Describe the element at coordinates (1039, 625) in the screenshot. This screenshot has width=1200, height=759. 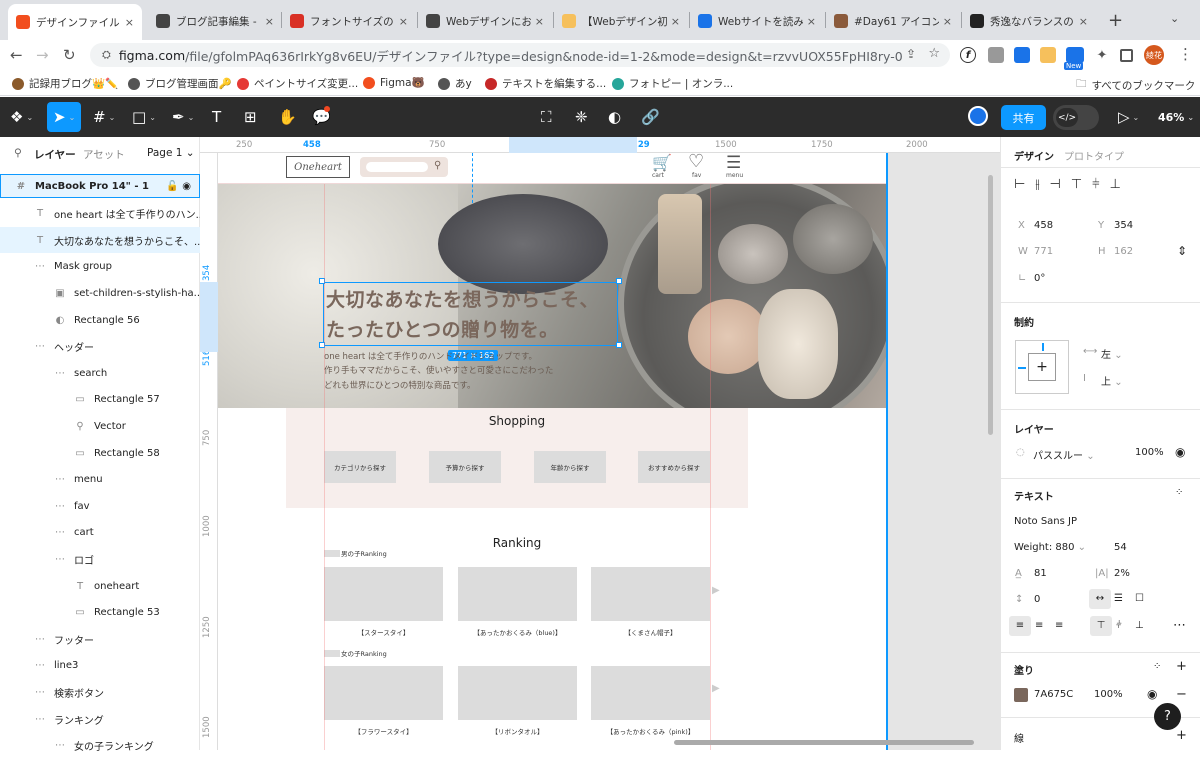
I see `align-center-icon: ≡` at that location.